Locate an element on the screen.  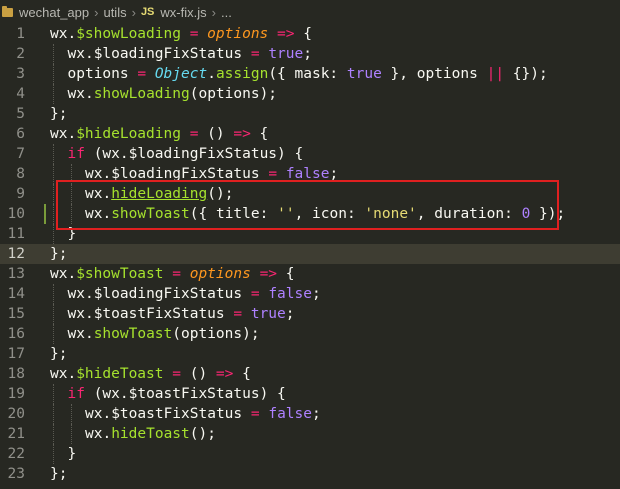
code-line: 4 wx.showLoading(options); is located at coordinates (310, 94).